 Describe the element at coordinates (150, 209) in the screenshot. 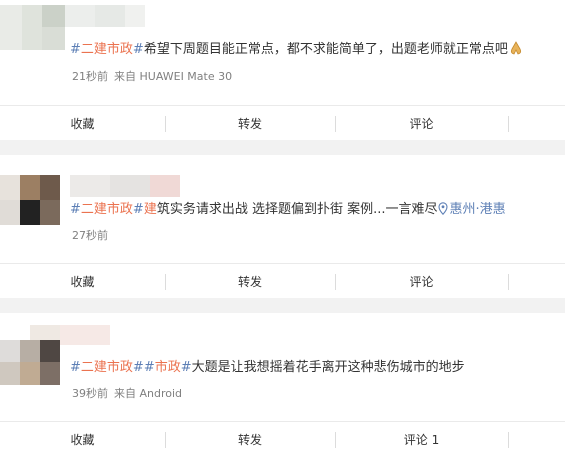

I see `hashtag-tail: 建` at that location.